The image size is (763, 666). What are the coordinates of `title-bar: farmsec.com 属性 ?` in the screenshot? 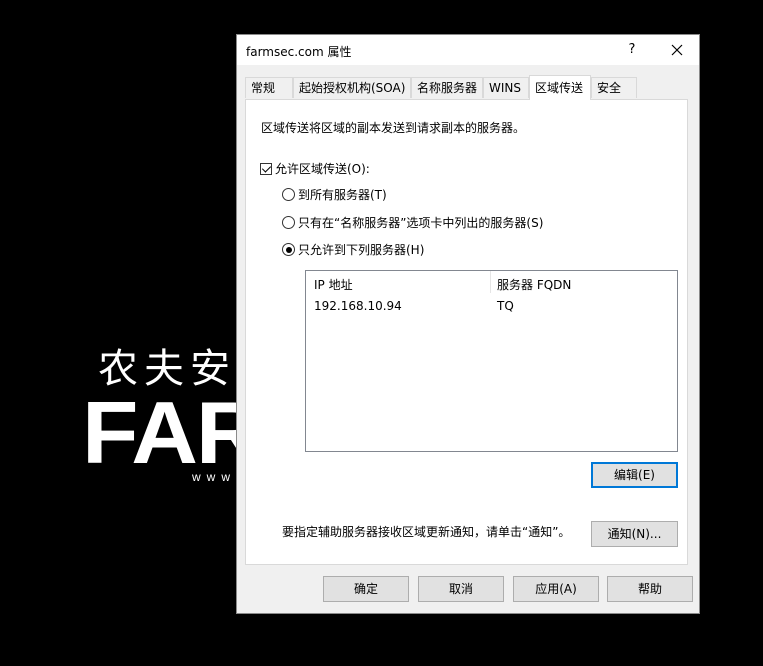 It's located at (468, 50).